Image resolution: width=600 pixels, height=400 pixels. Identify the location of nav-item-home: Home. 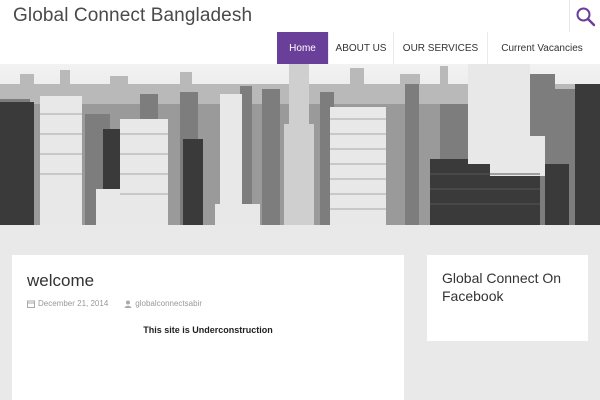
(302, 48).